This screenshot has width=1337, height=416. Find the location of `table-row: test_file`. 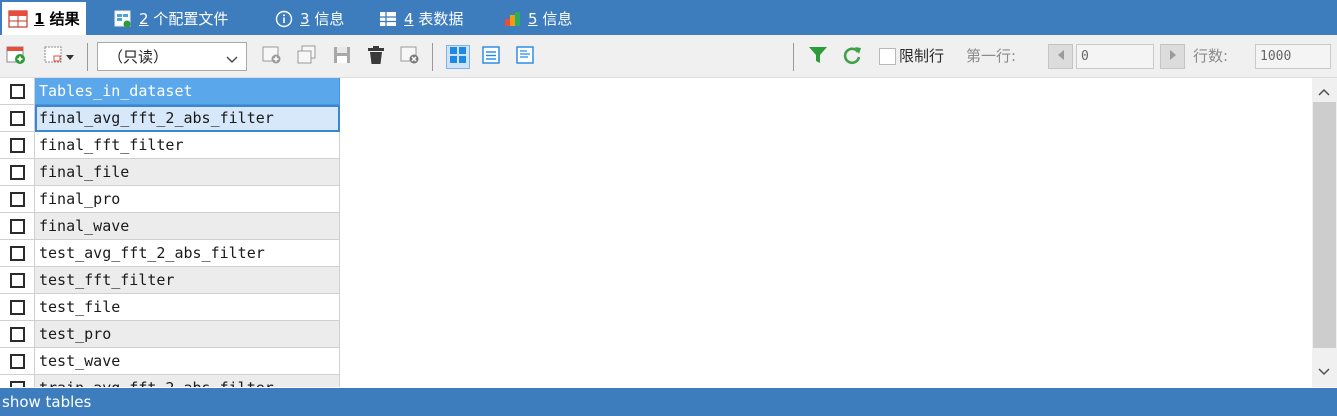

table-row: test_file is located at coordinates (170, 307).